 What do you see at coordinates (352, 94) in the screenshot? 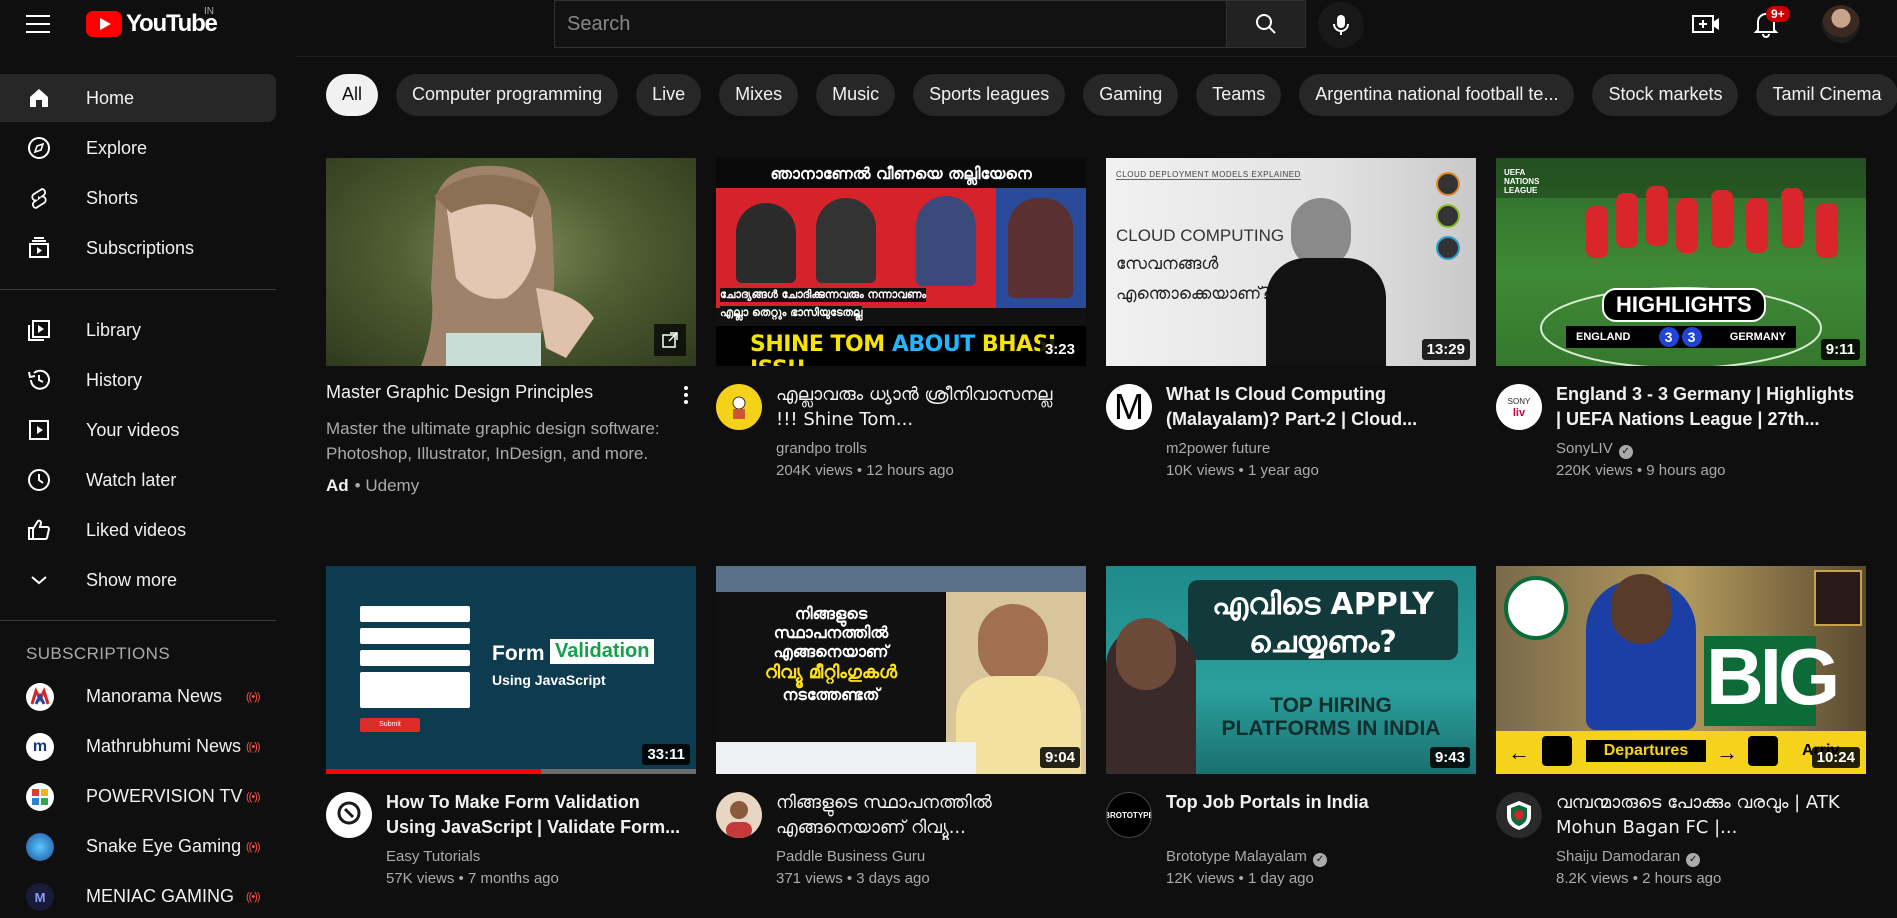
I see `chip-all: All` at bounding box center [352, 94].